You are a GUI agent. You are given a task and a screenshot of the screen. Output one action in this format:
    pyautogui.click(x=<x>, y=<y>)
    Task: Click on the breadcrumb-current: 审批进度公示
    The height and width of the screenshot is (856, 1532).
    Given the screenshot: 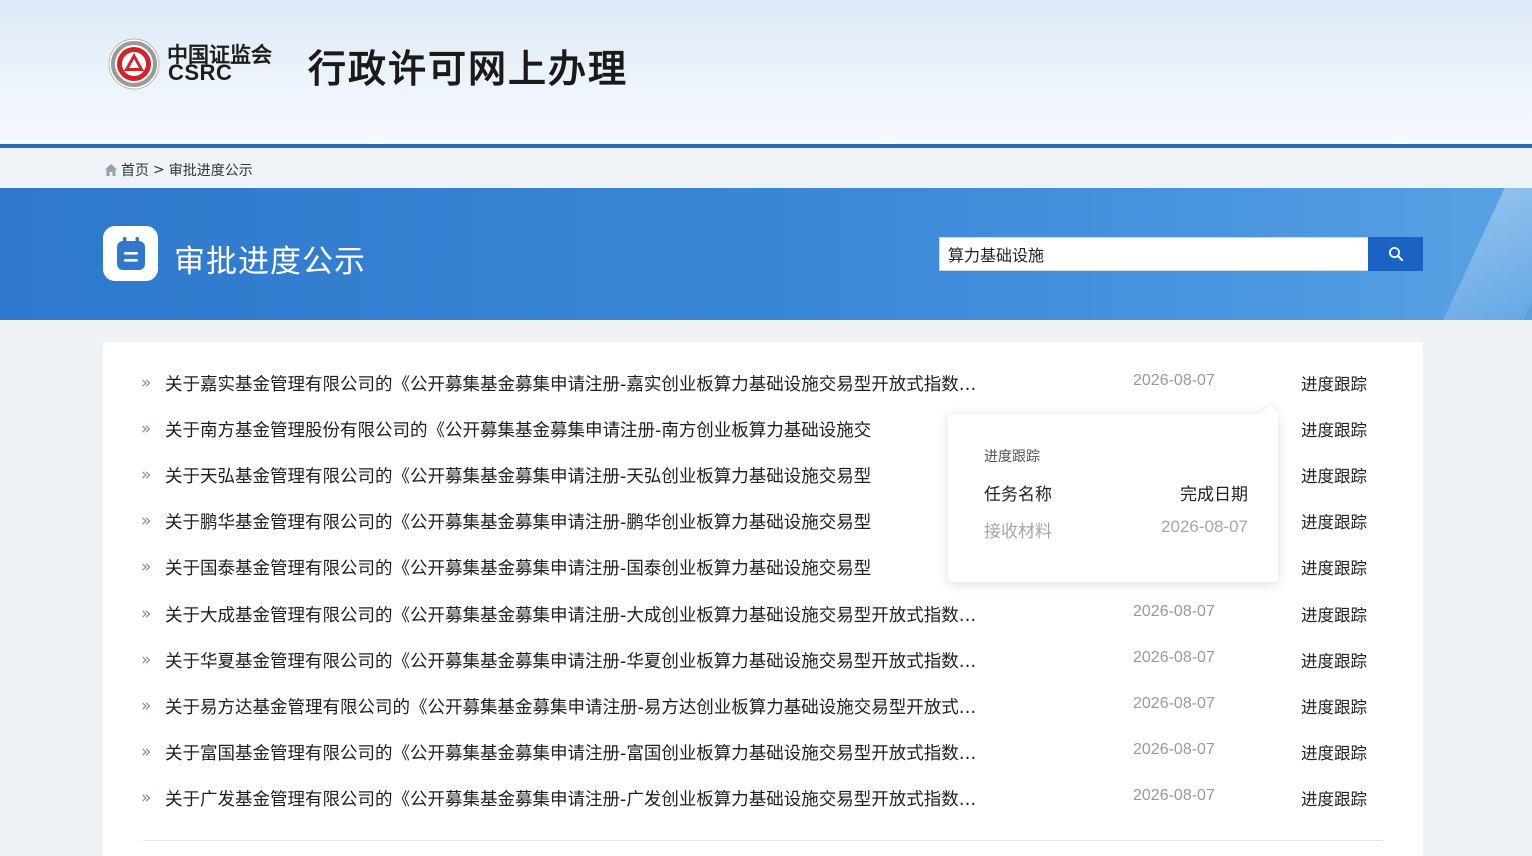 What is the action you would take?
    pyautogui.click(x=210, y=171)
    